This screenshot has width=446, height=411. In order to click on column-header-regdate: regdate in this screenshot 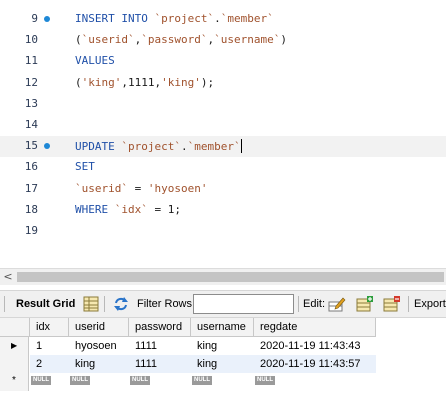, I will do `click(315, 327)`.